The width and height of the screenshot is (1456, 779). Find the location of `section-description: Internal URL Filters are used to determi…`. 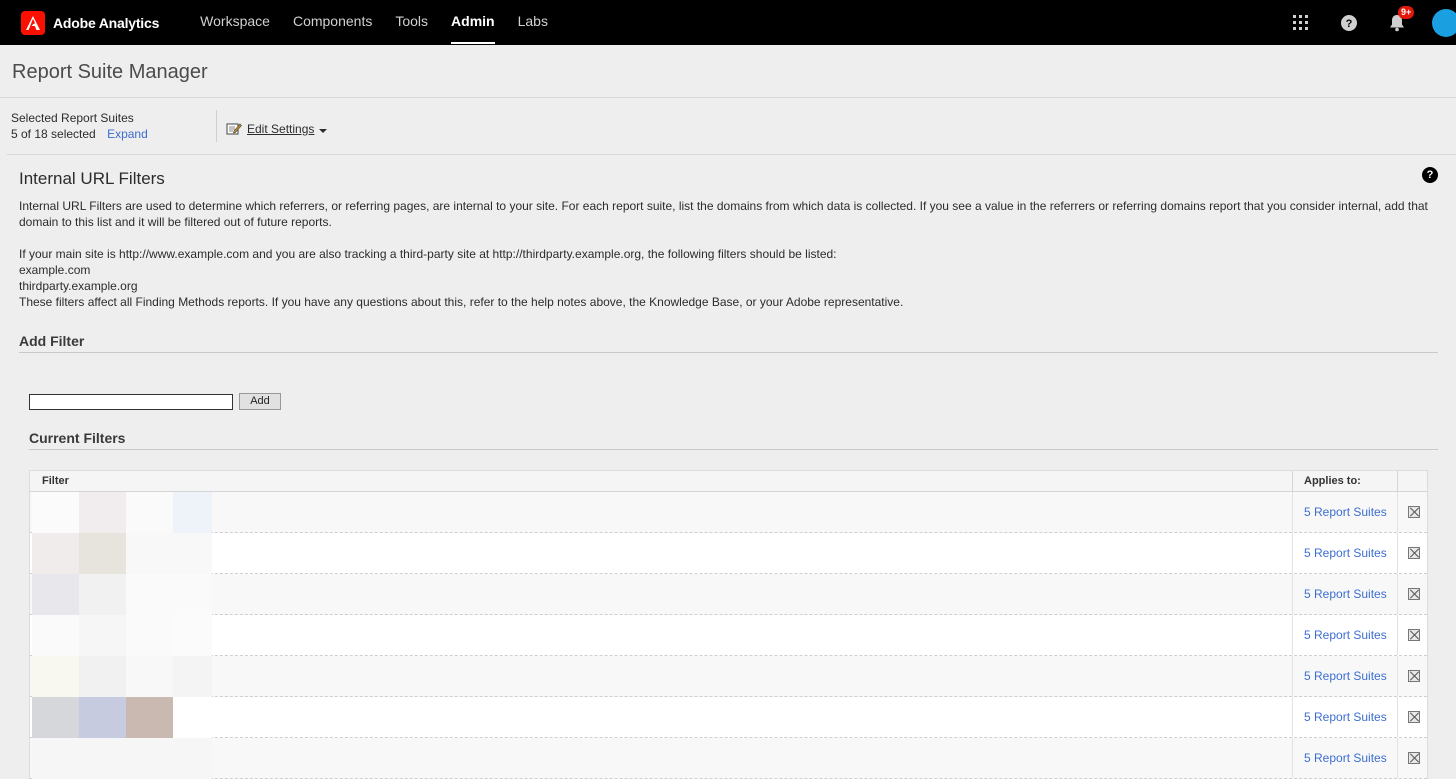

section-description: Internal URL Filters are used to determi… is located at coordinates (724, 254).